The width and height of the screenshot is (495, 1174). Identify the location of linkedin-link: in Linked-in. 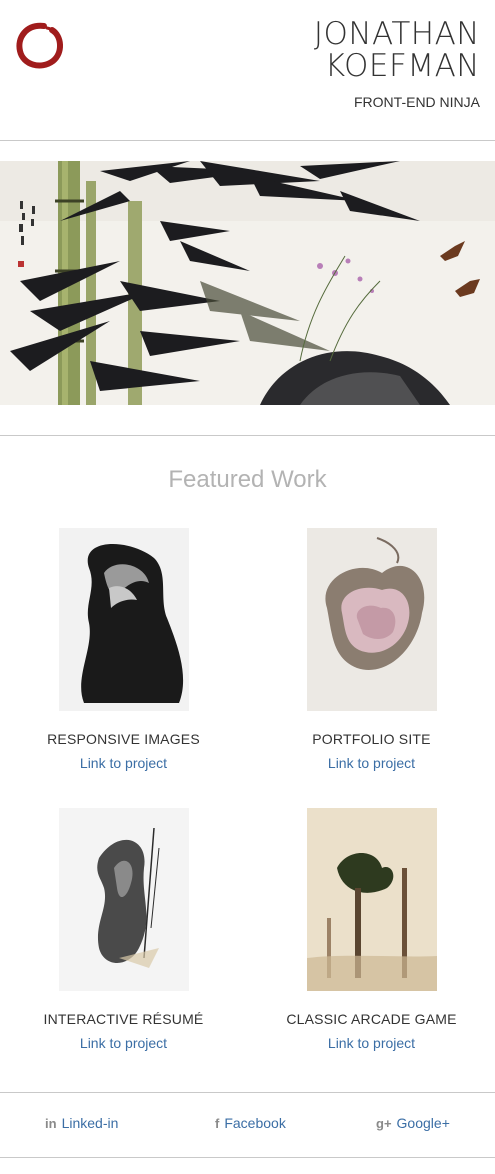
(81, 1123).